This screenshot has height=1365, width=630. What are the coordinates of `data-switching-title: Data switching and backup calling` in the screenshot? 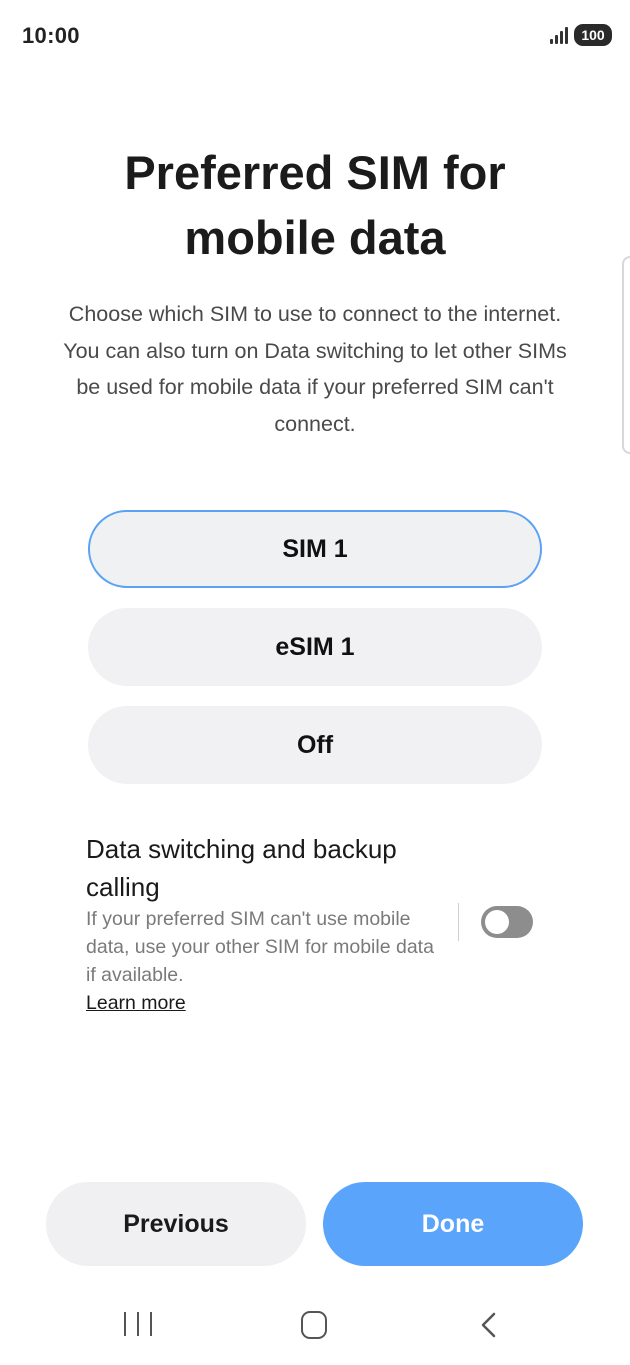 It's located at (241, 868).